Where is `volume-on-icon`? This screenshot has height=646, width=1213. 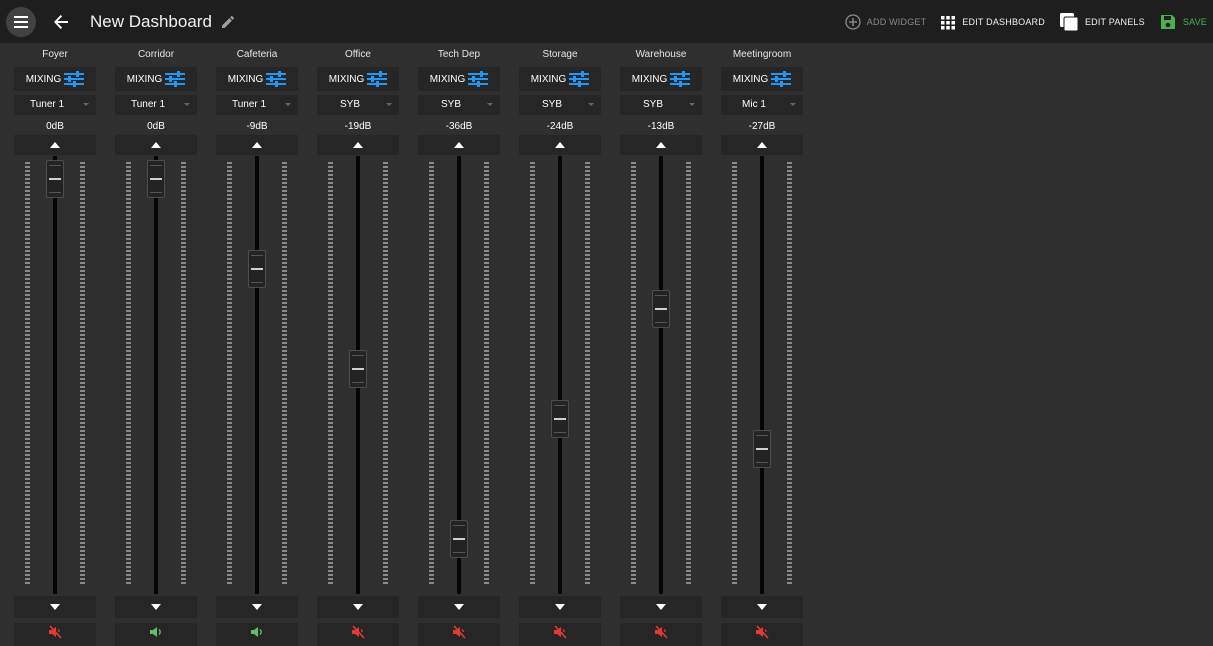
volume-on-icon is located at coordinates (256, 632).